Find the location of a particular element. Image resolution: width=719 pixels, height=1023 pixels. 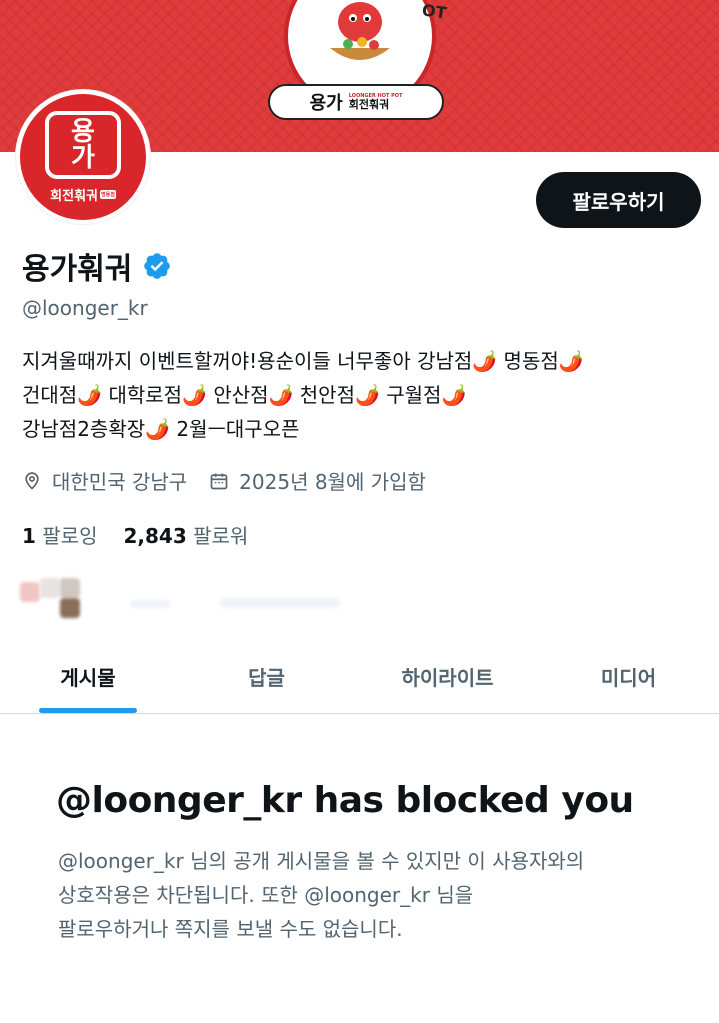

profile-joined-date: 2025년 8월에 가입함 is located at coordinates (332, 482).